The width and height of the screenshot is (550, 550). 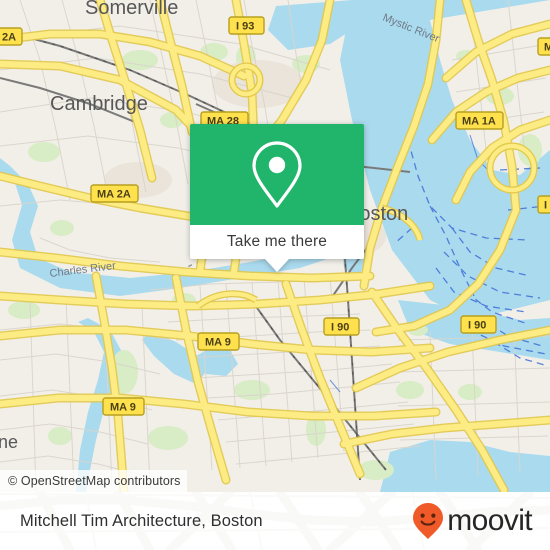 I want to click on map-label-somerville: Somerville, so click(x=131, y=9).